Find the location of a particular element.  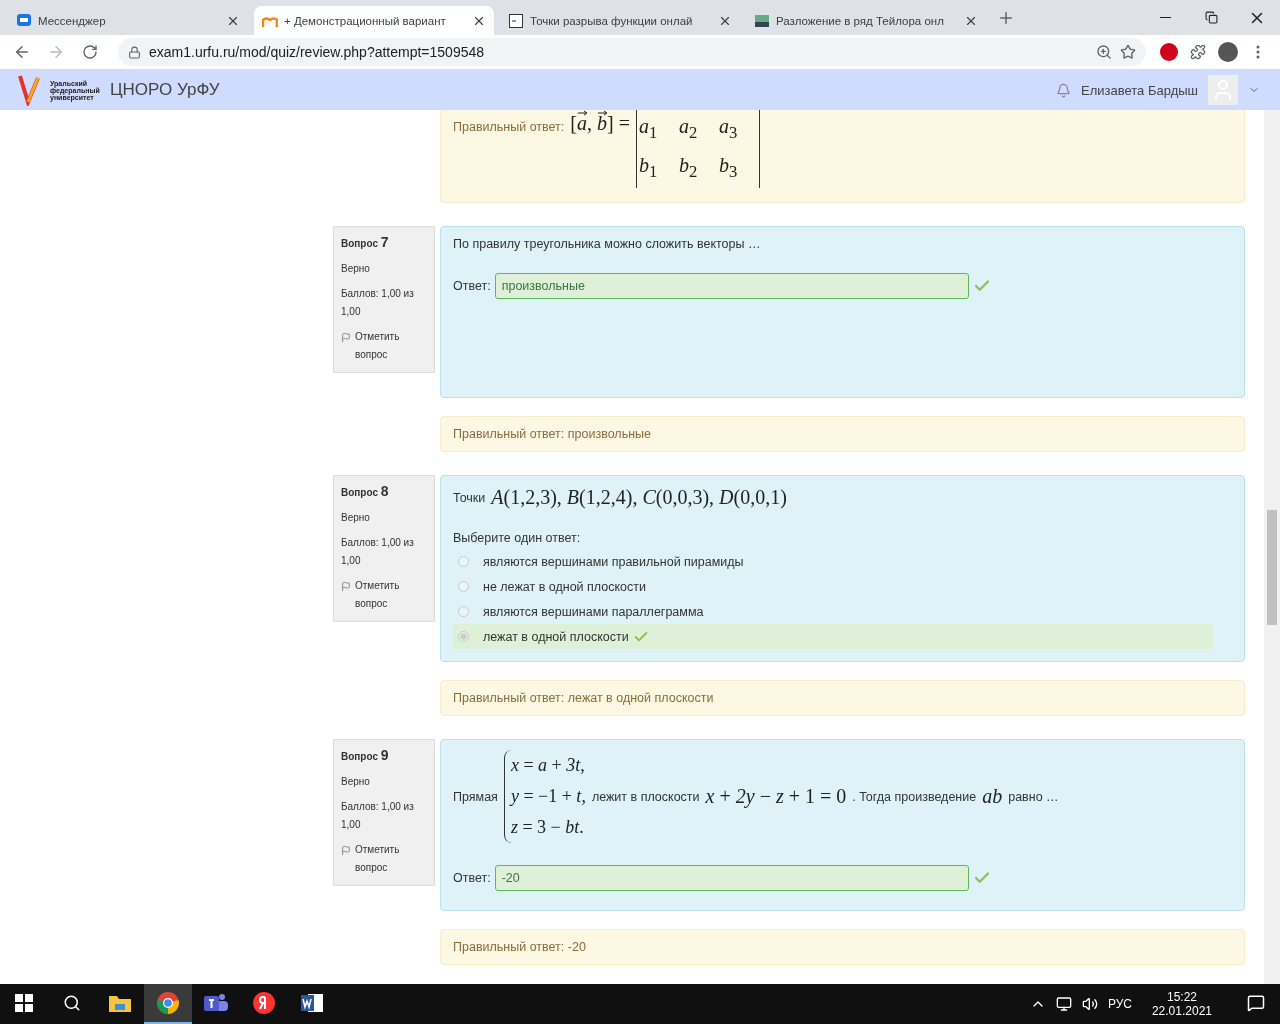

minimize-icon is located at coordinates (1165, 17).